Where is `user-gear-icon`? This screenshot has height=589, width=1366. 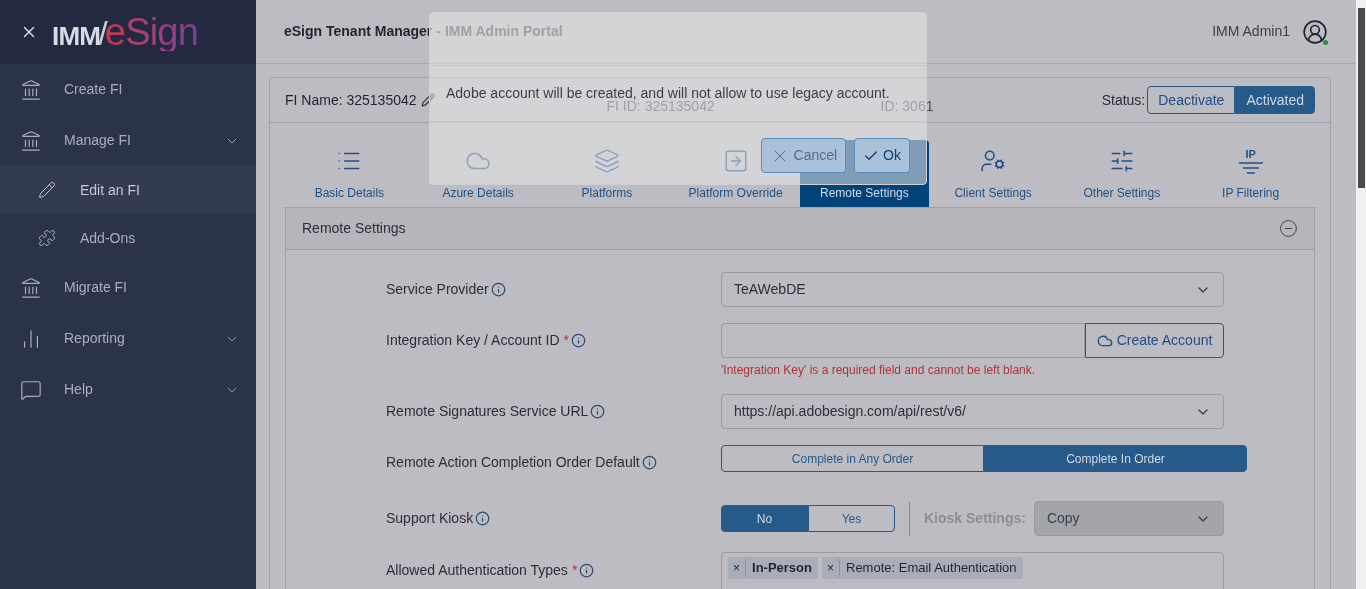
user-gear-icon is located at coordinates (993, 161).